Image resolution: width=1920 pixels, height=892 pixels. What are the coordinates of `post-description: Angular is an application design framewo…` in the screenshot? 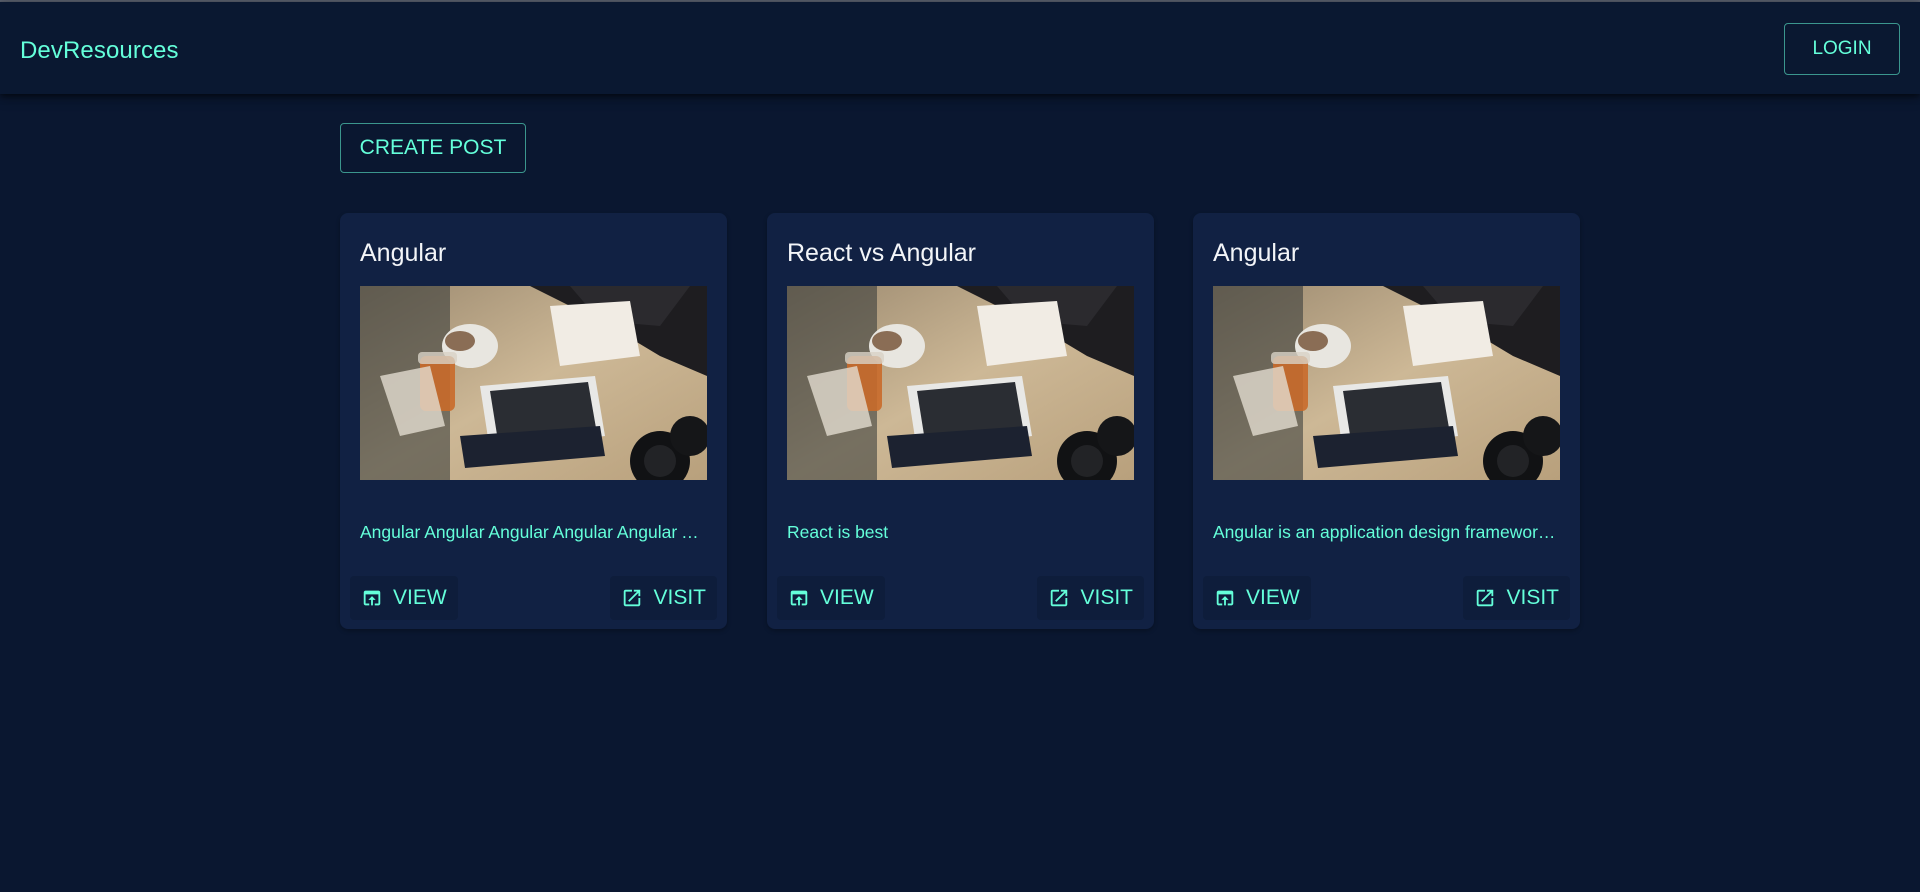 It's located at (1386, 532).